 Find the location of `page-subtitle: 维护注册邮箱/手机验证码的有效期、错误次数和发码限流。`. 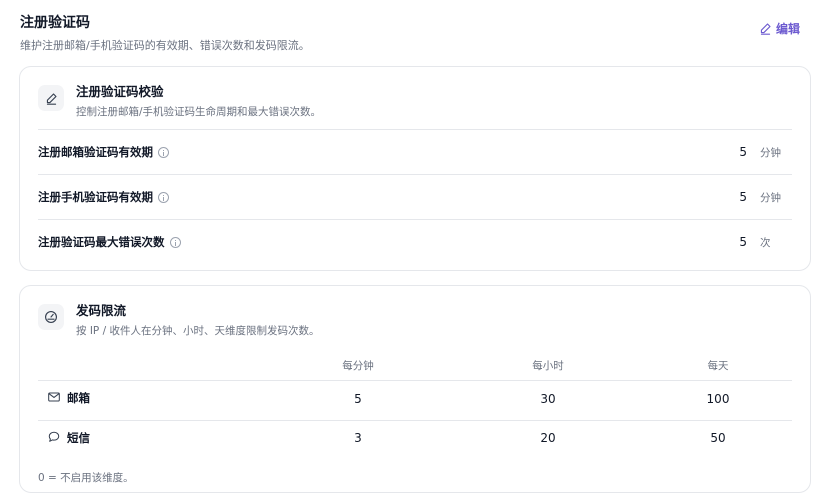

page-subtitle: 维护注册邮箱/手机验证码的有效期、错误次数和发码限流。 is located at coordinates (165, 45).